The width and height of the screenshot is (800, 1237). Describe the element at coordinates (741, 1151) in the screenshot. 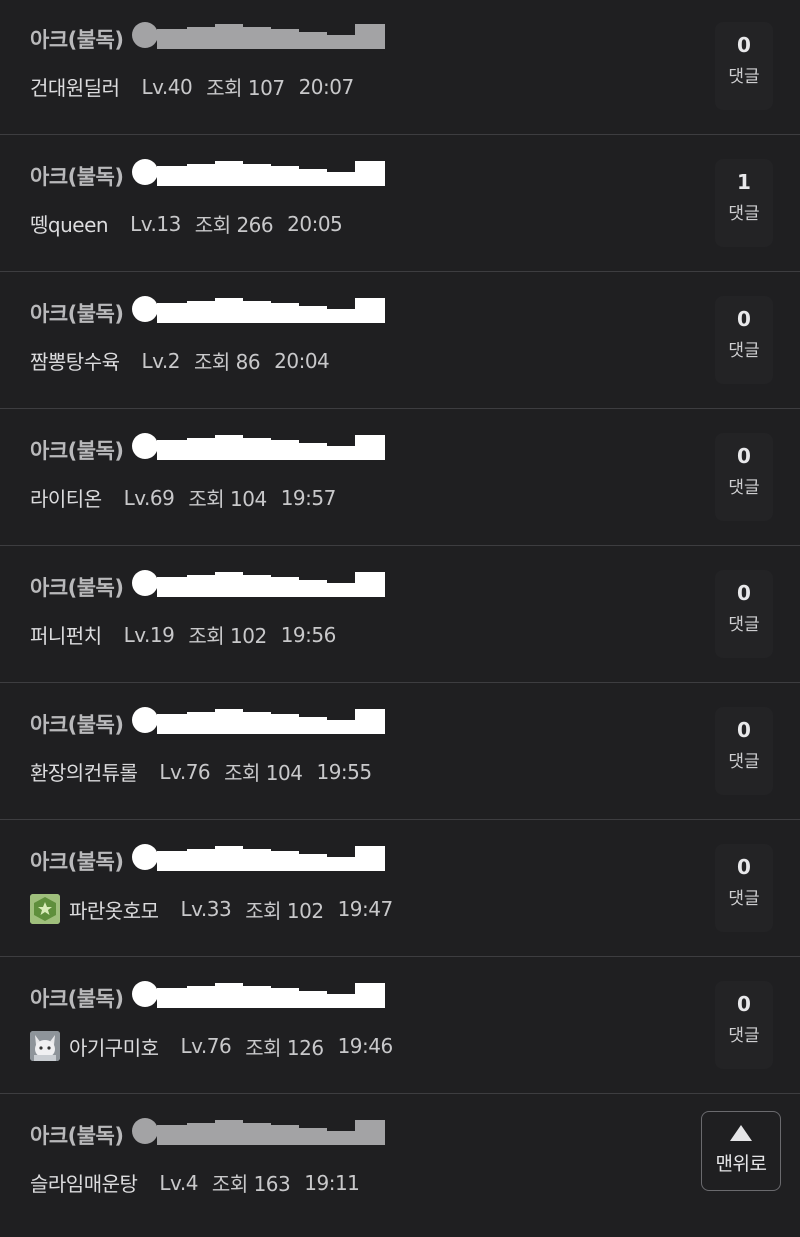

I see `scroll-to-top-button: 맨위로` at that location.